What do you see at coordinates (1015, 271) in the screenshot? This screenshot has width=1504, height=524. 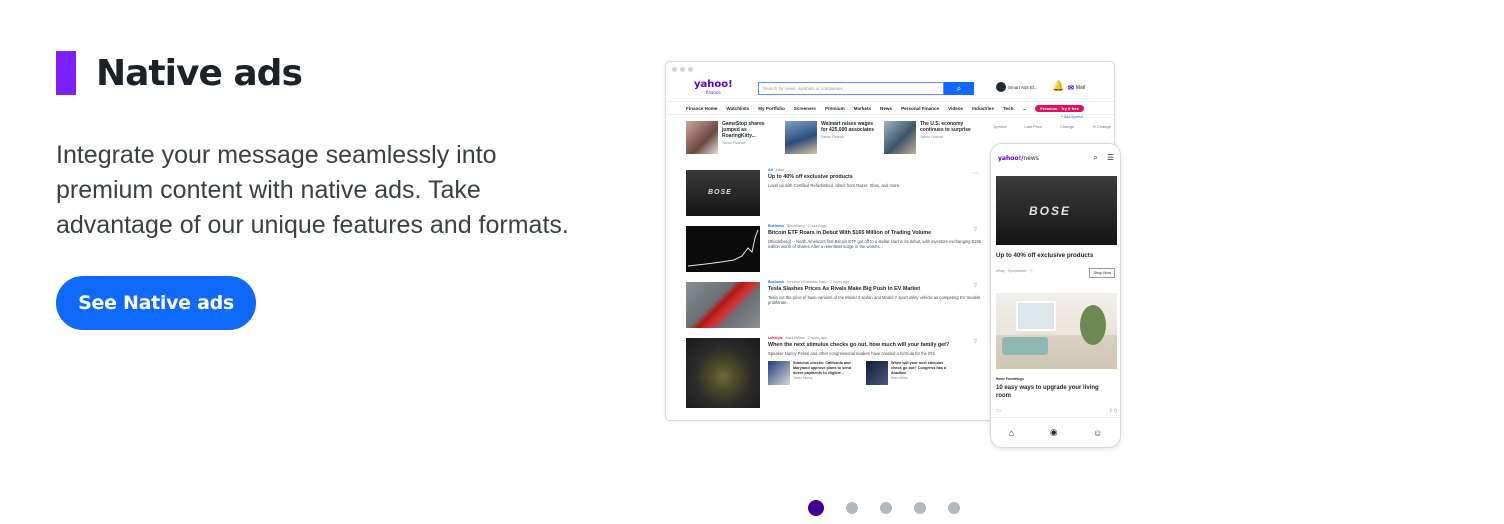 I see `sponsor-label: eBay · Sponsored · ⓘ` at bounding box center [1015, 271].